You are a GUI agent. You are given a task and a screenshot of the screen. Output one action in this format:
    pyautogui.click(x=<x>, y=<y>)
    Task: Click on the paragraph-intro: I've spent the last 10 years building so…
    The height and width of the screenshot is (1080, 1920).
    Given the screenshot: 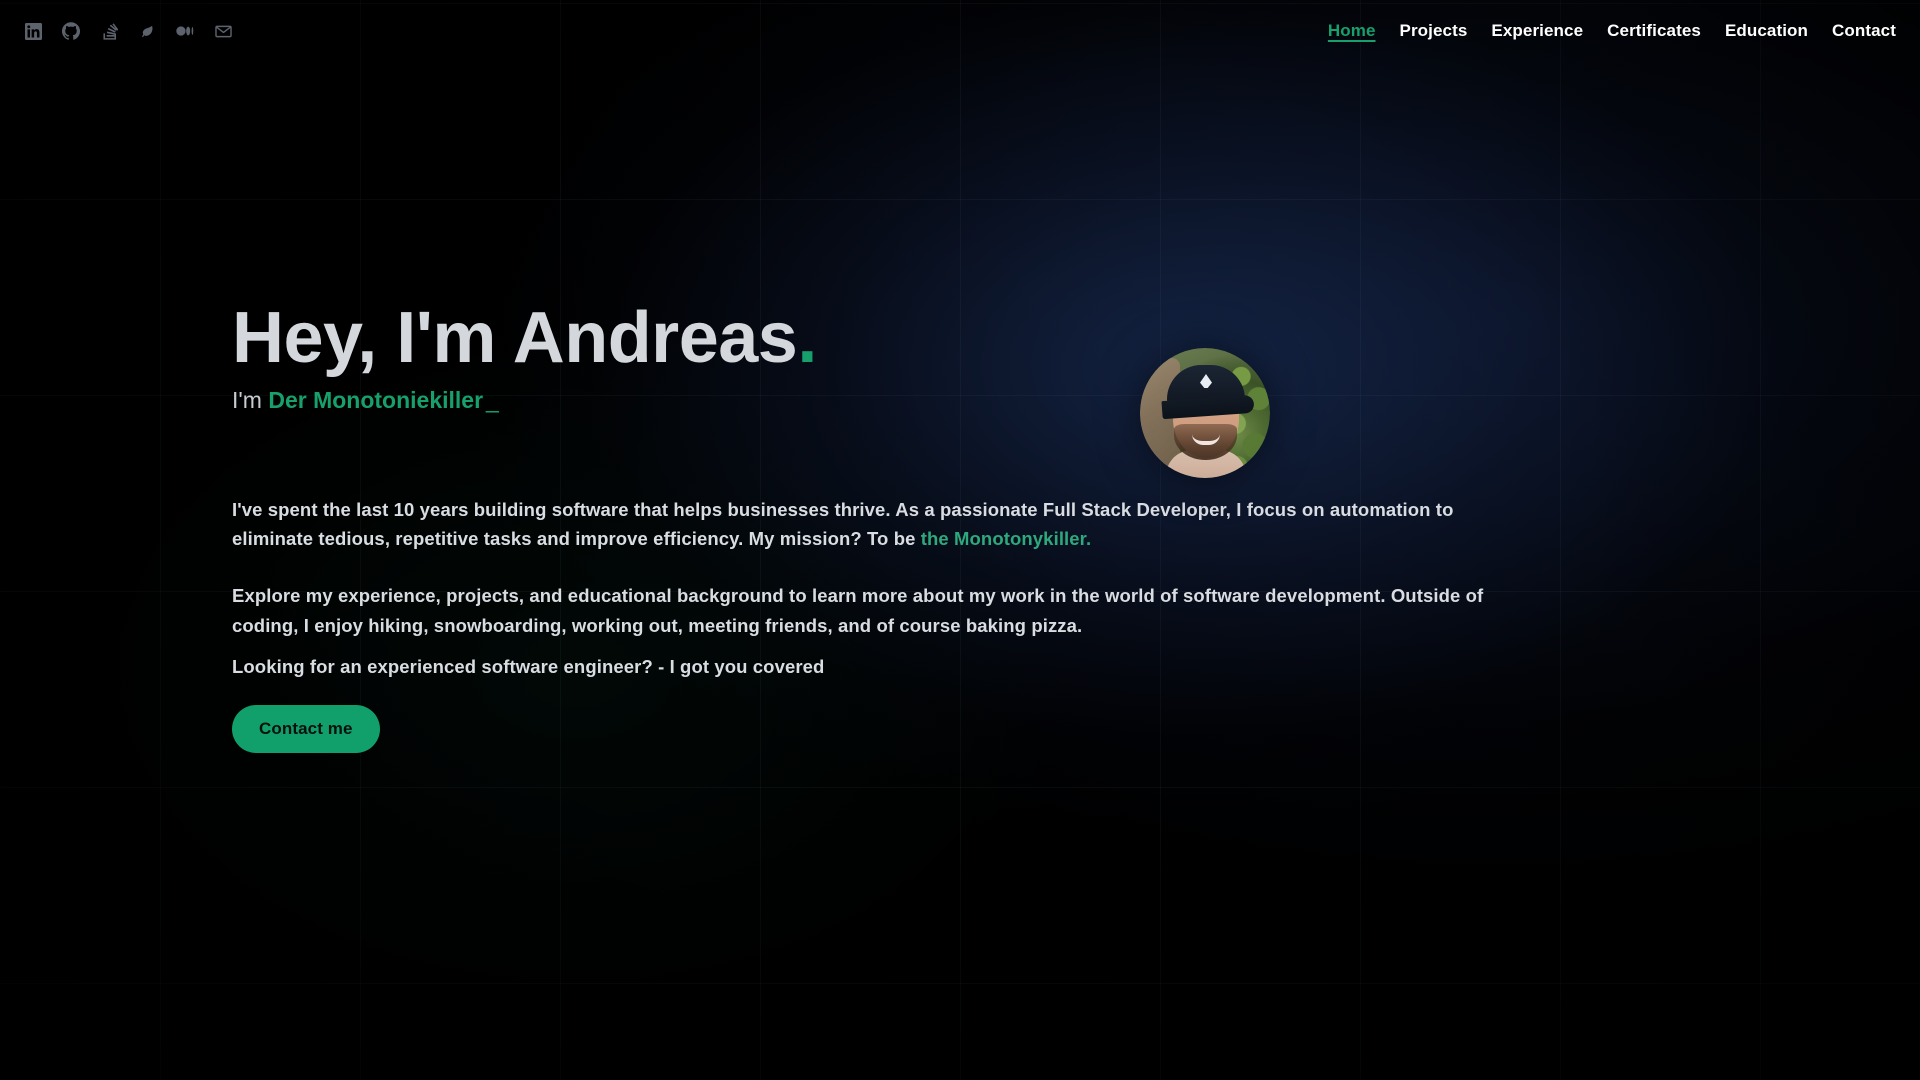 What is the action you would take?
    pyautogui.click(x=877, y=524)
    